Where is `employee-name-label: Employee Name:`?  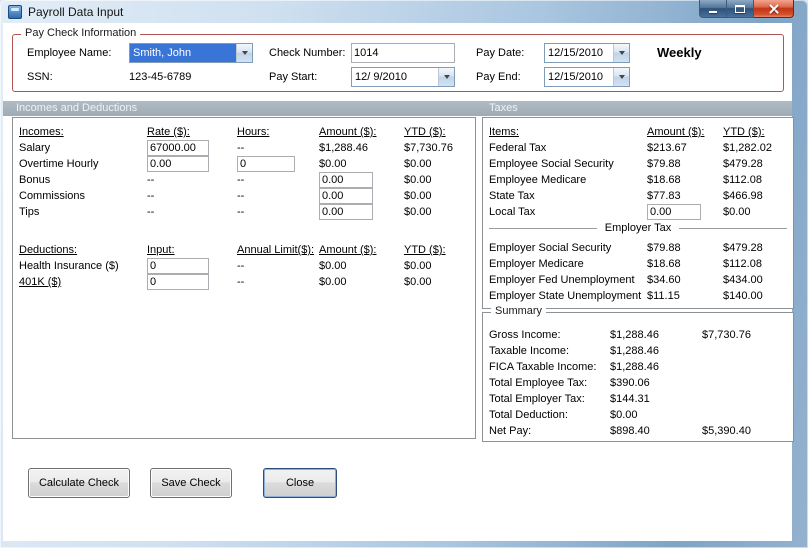
employee-name-label: Employee Name: is located at coordinates (69, 53).